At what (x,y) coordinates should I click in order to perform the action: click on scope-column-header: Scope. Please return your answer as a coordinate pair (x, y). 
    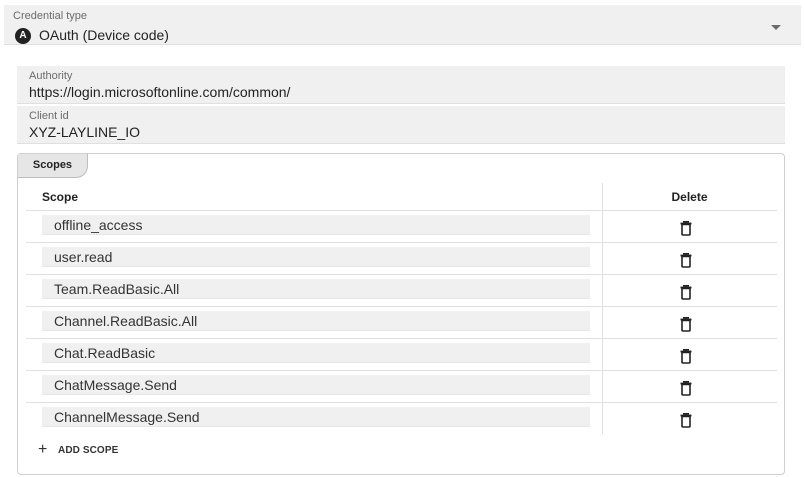
    Looking at the image, I should click on (60, 197).